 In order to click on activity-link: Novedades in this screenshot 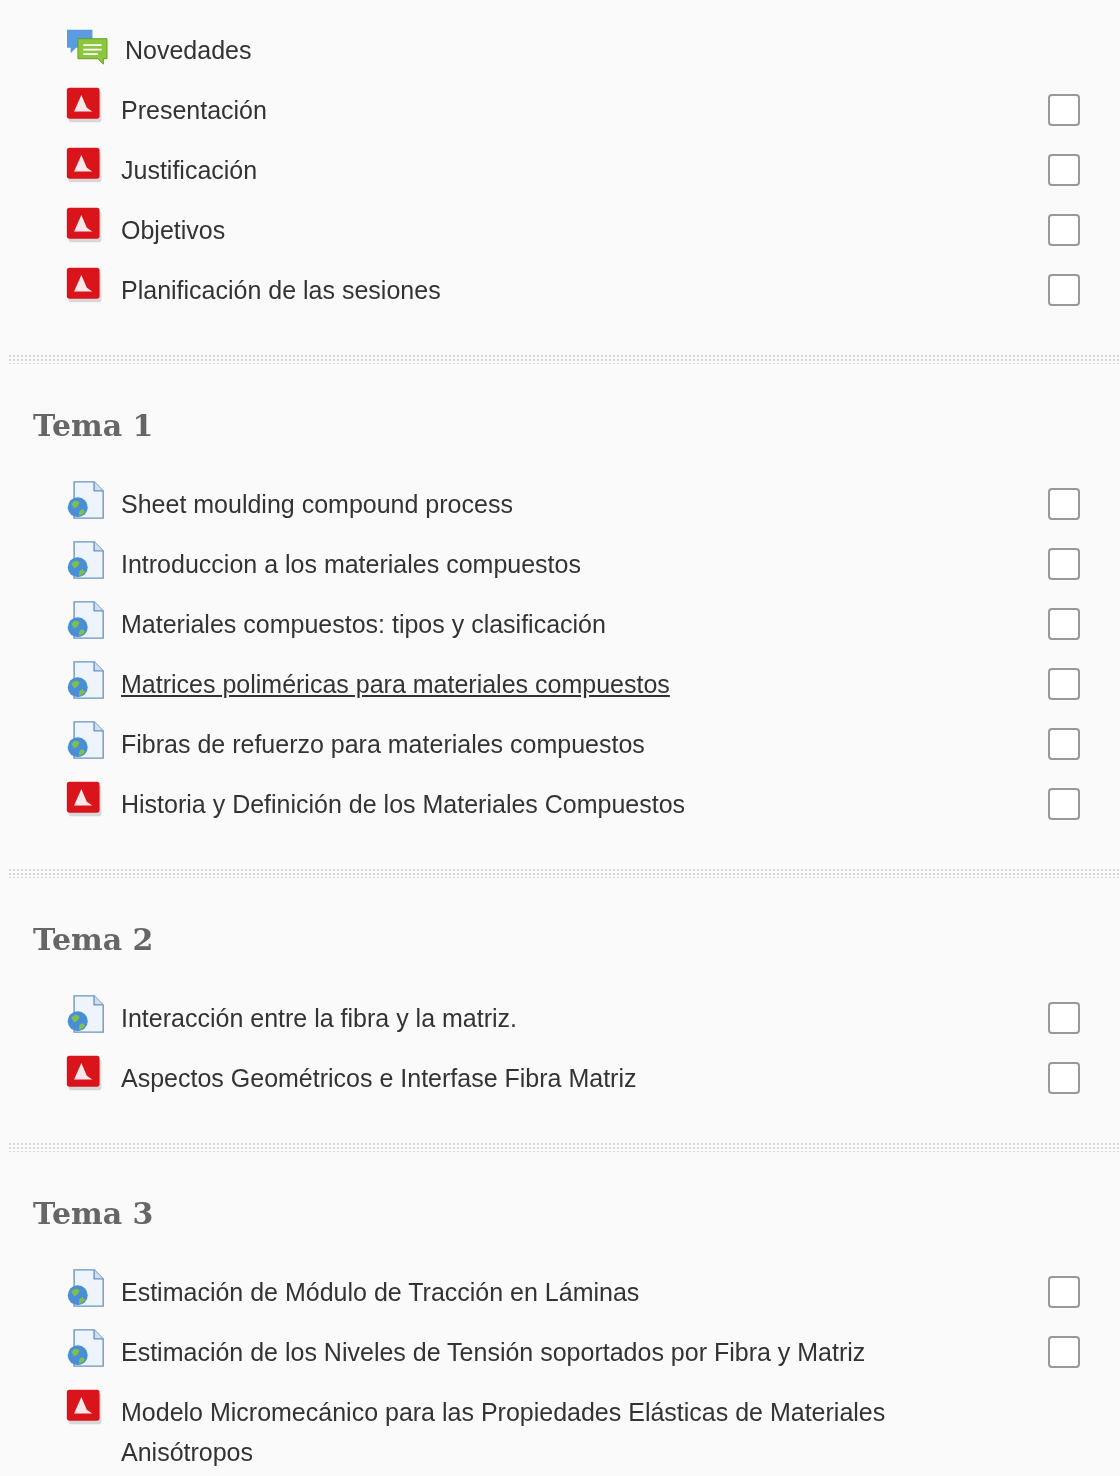, I will do `click(188, 50)`.